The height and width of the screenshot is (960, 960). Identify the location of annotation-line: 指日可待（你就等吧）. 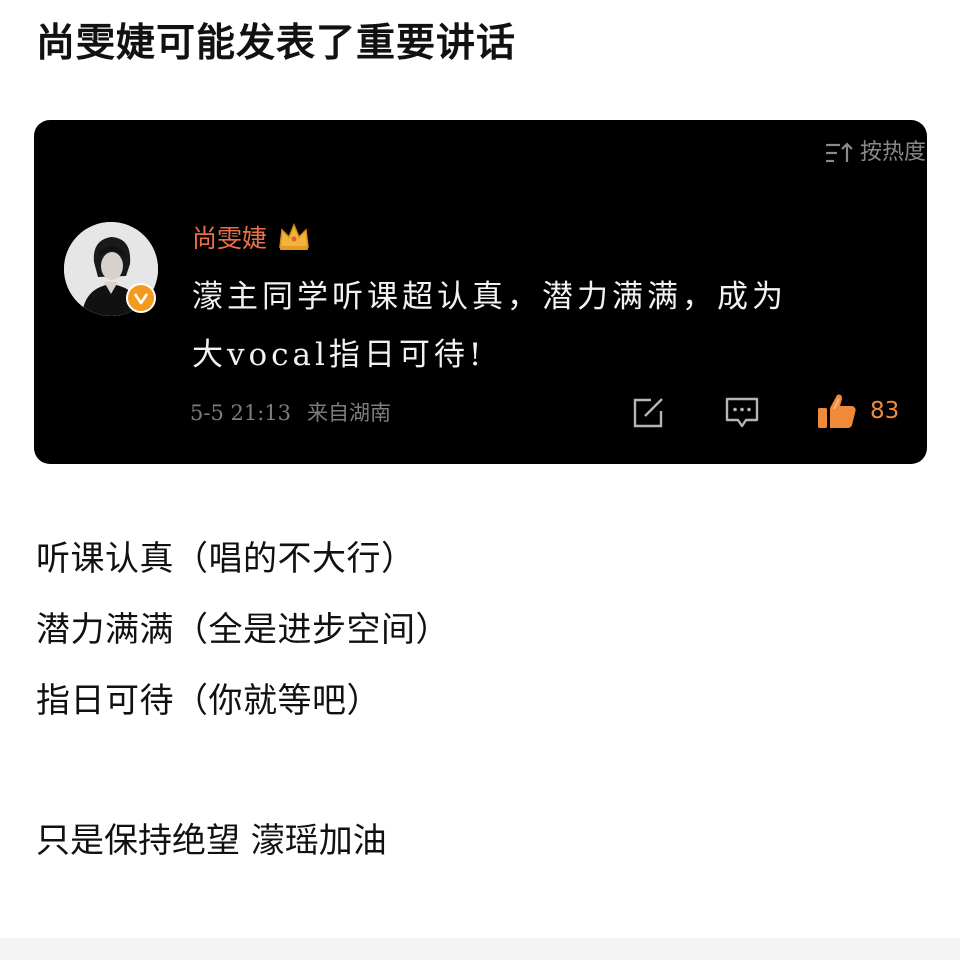
(208, 701).